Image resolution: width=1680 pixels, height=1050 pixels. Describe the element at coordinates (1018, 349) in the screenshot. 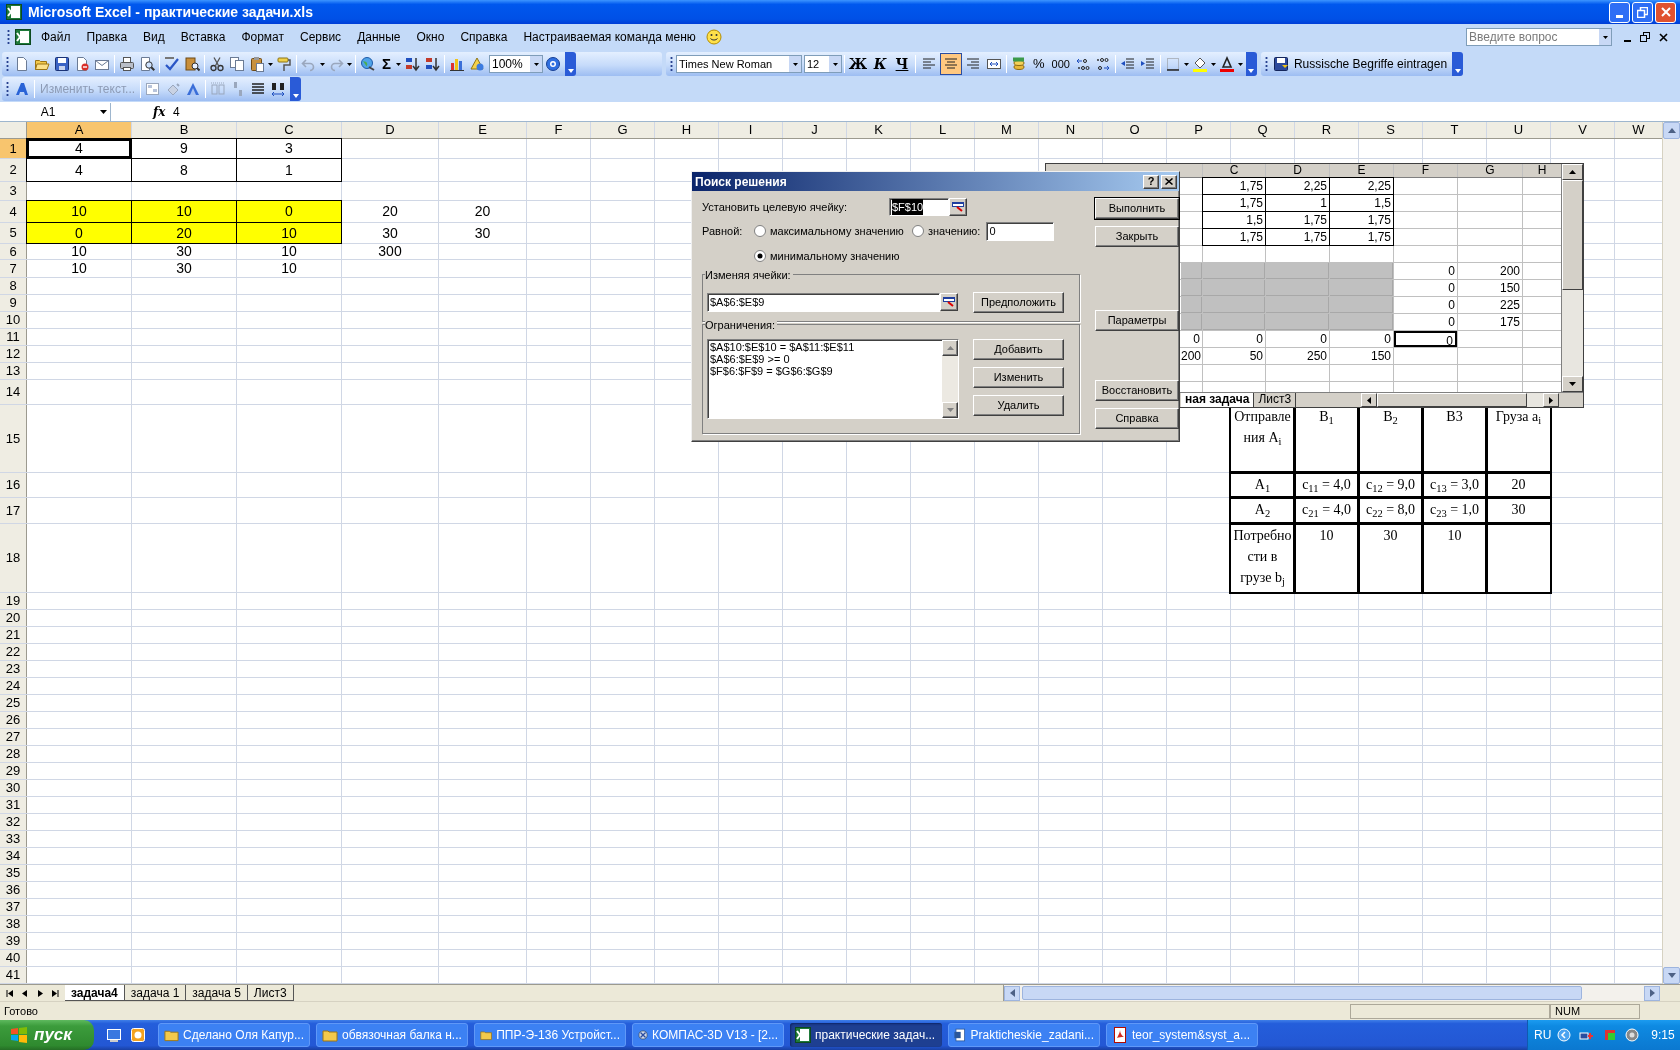

I see `constraint-button: Добавить` at that location.